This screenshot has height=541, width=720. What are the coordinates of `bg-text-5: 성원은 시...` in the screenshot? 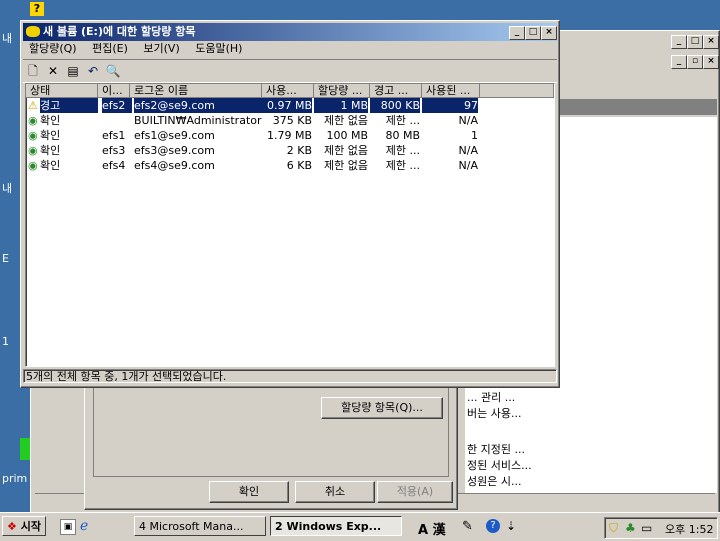 It's located at (494, 481).